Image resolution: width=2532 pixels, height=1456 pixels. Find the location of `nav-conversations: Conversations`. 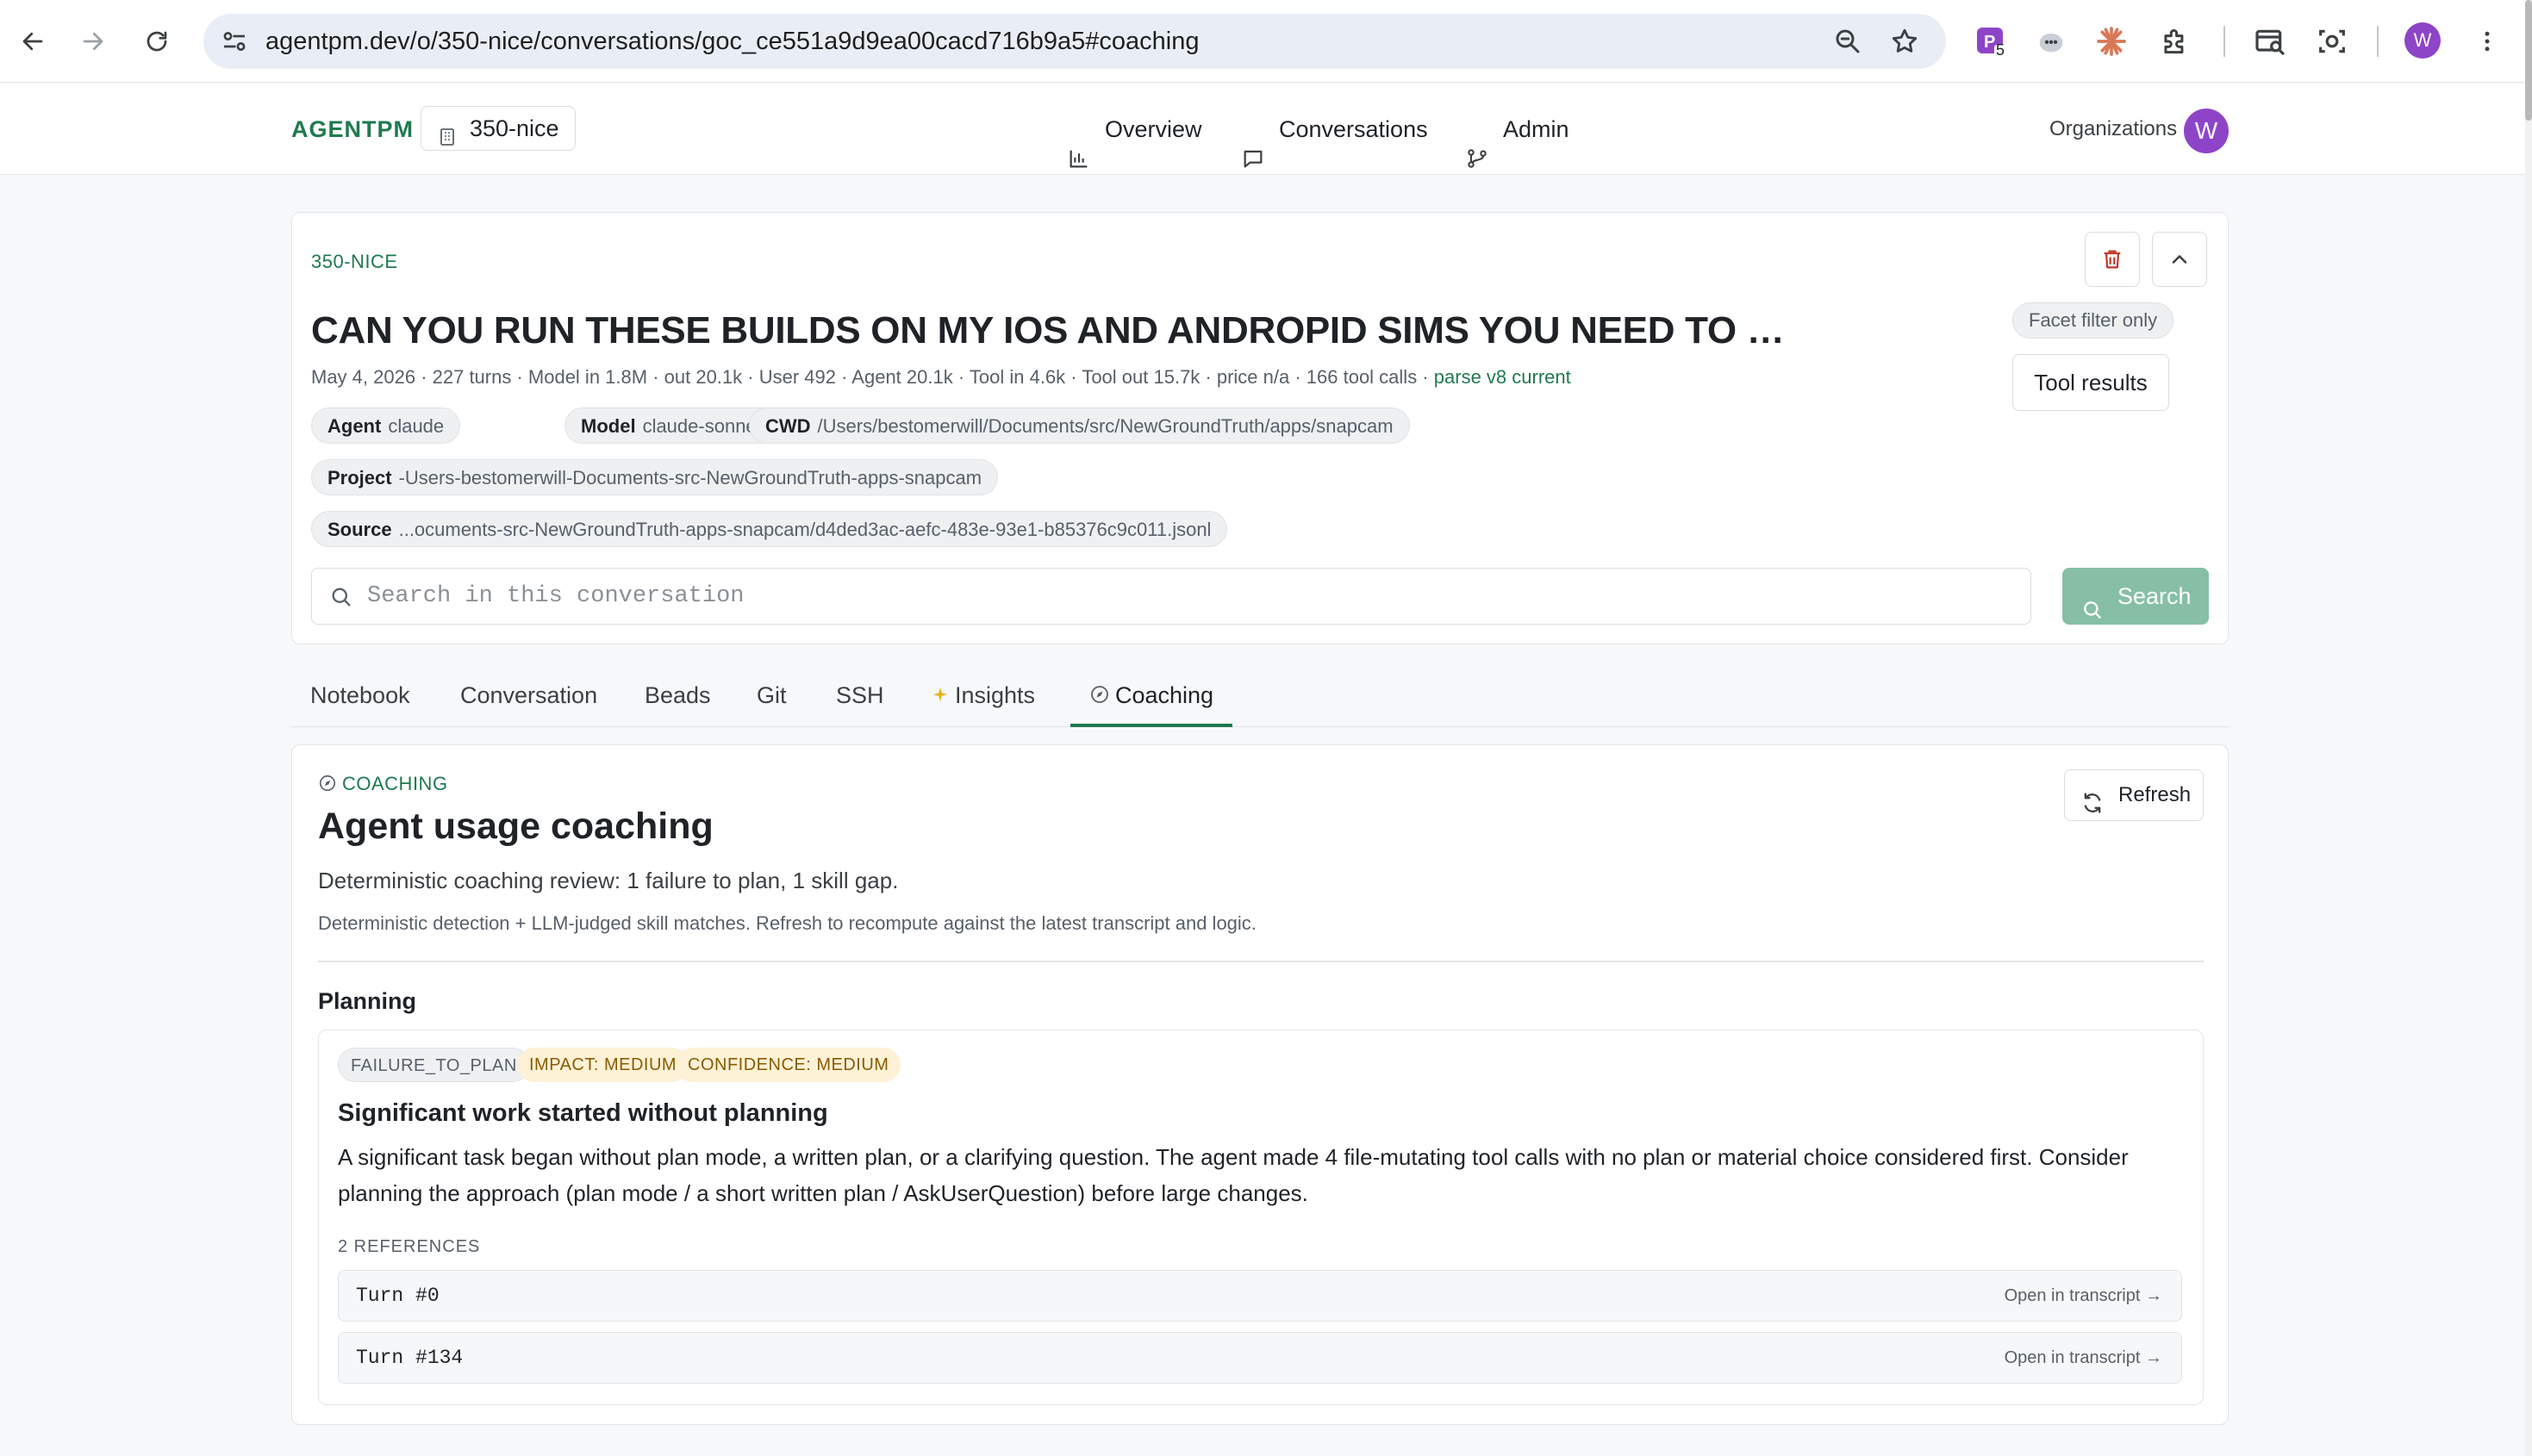

nav-conversations: Conversations is located at coordinates (1334, 129).